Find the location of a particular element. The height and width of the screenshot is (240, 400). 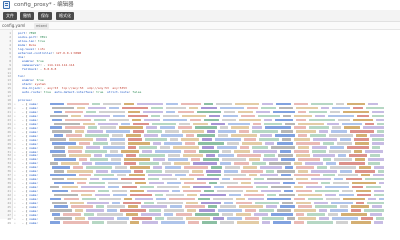

undo-button: 撤销 is located at coordinates (27, 16).